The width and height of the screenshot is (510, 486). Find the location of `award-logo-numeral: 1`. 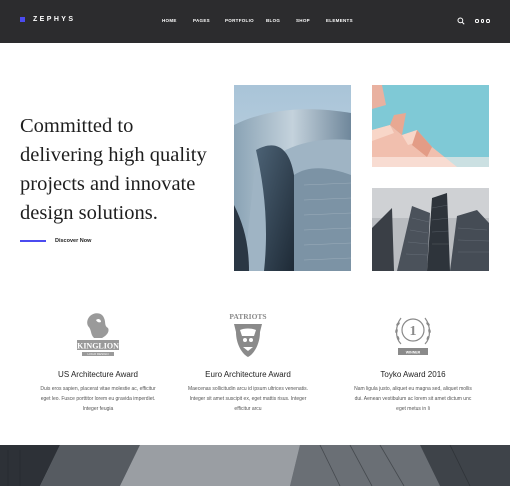

award-logo-numeral: 1 is located at coordinates (413, 331).